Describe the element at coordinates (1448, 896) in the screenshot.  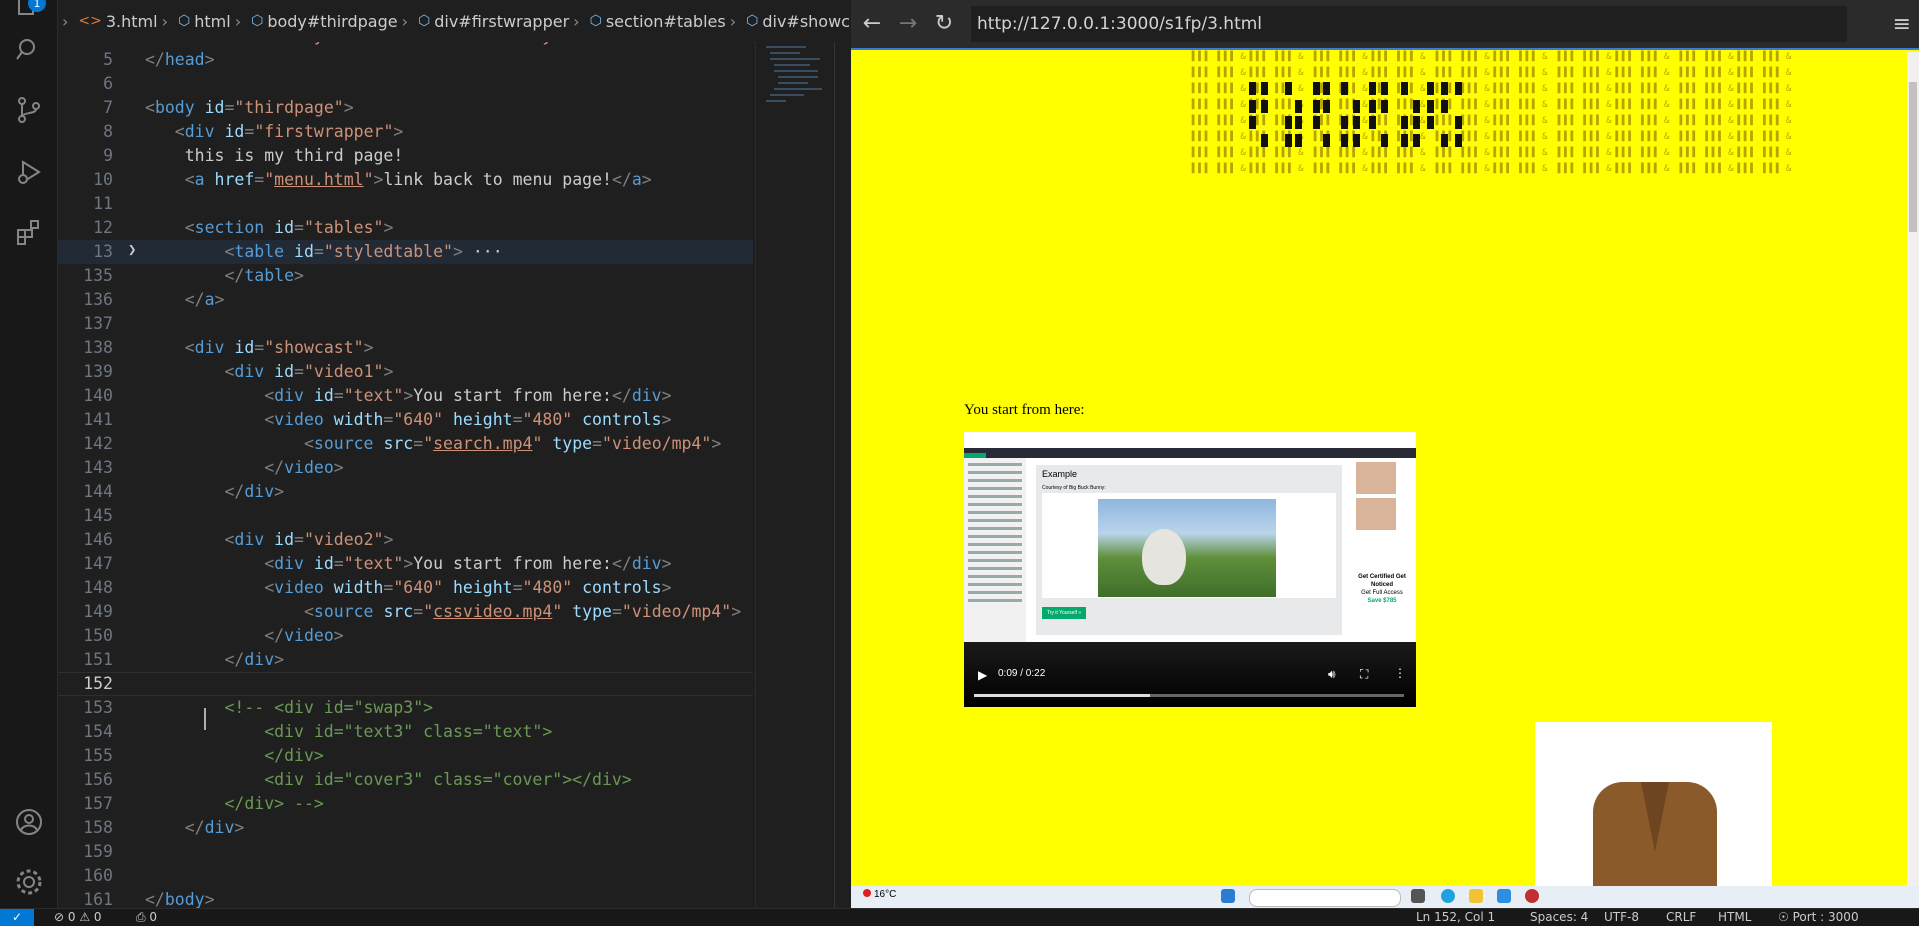
I see `edge-icon` at that location.